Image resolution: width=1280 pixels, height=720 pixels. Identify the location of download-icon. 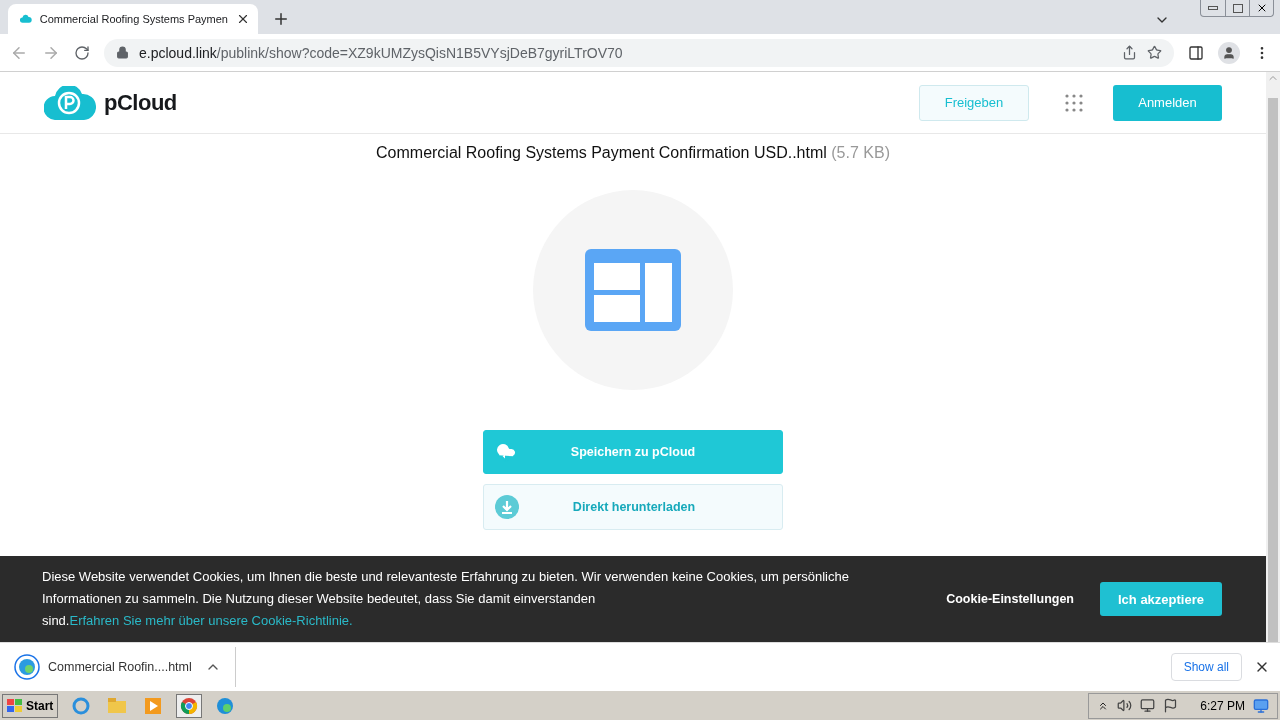
(507, 507).